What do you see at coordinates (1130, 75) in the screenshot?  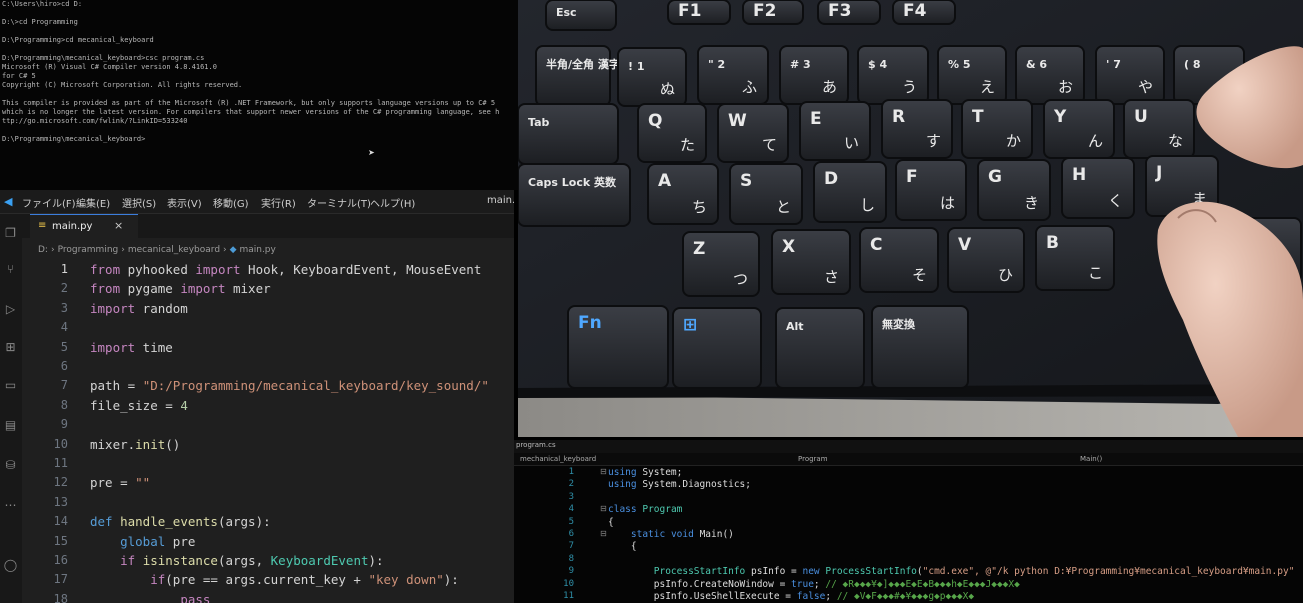 I see `keycap: ' 7 や` at bounding box center [1130, 75].